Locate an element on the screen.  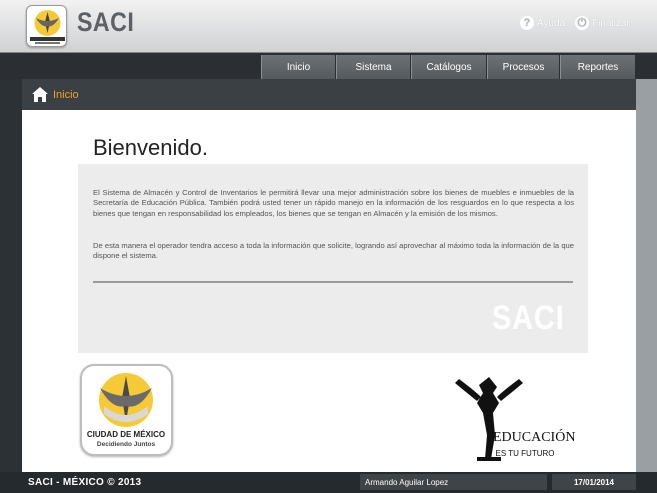
logout-link: ⏻ Finalizar is located at coordinates (602, 23).